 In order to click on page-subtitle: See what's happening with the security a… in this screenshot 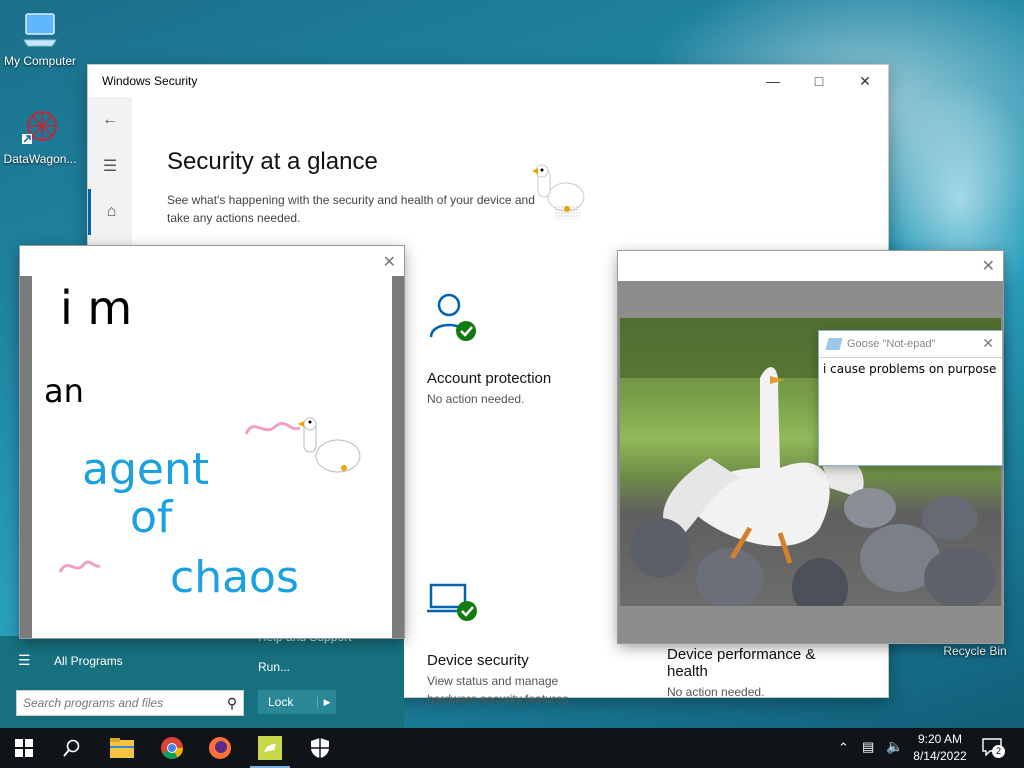, I will do `click(351, 209)`.